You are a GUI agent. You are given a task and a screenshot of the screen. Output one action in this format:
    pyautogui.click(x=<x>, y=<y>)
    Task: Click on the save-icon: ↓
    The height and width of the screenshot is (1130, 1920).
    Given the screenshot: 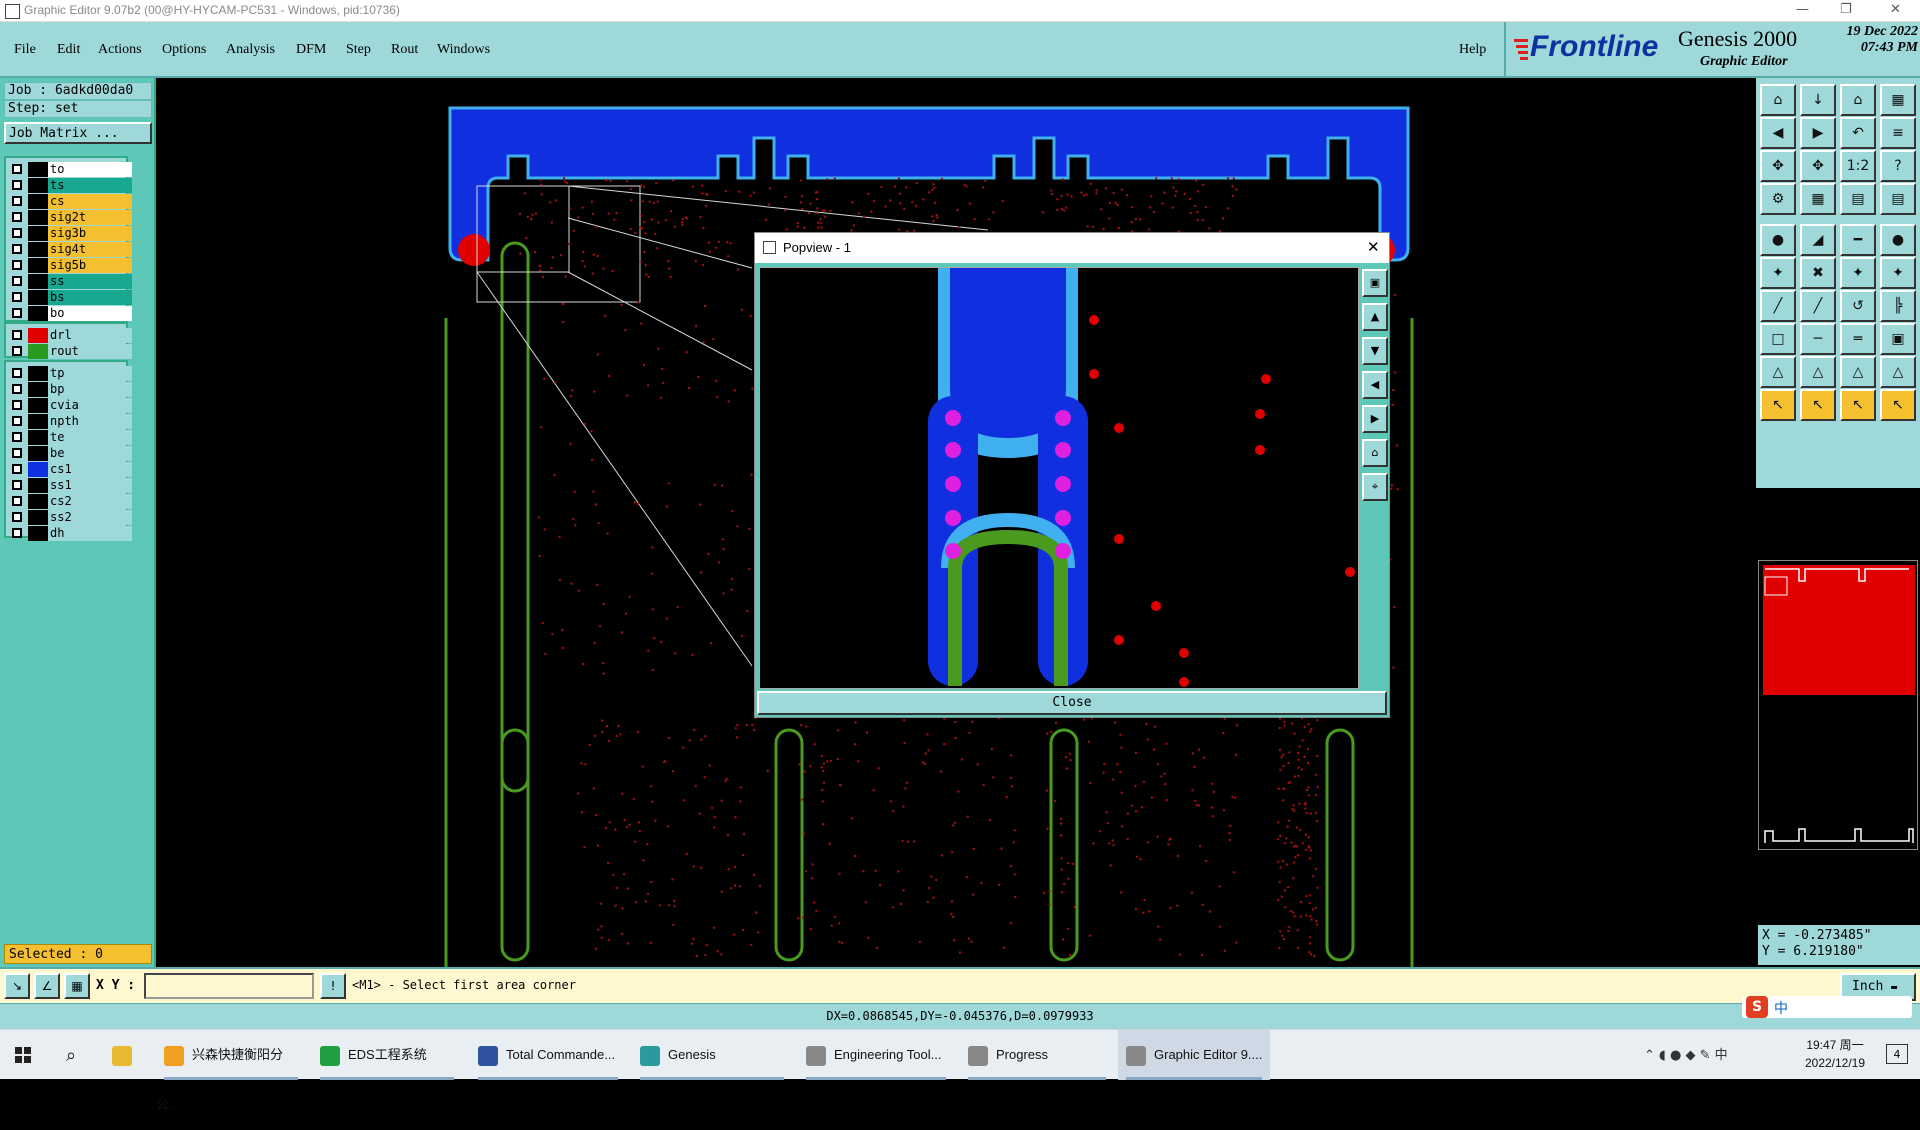 What is the action you would take?
    pyautogui.click(x=1818, y=100)
    